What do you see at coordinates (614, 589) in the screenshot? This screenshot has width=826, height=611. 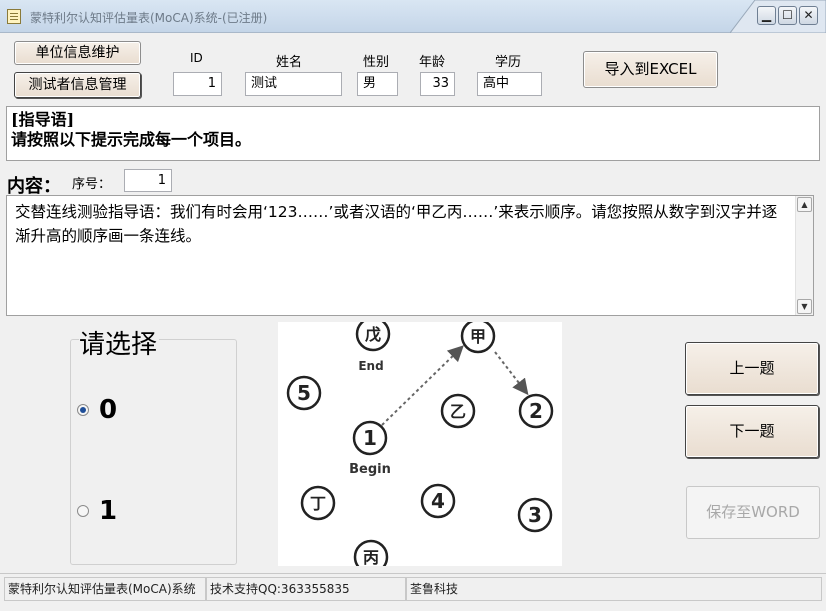 I see `status-company: 荃鲁科技` at bounding box center [614, 589].